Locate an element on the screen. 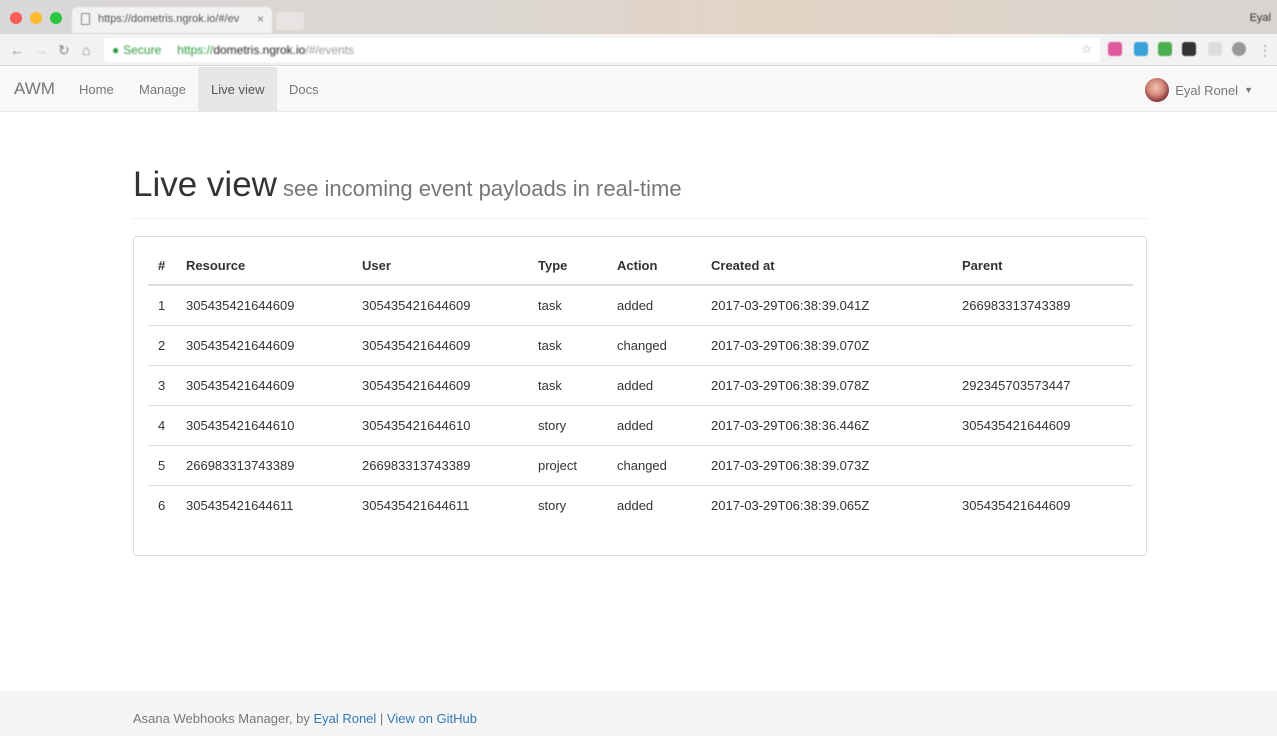 This screenshot has width=1277, height=736. table-cell: 4 is located at coordinates (162, 424).